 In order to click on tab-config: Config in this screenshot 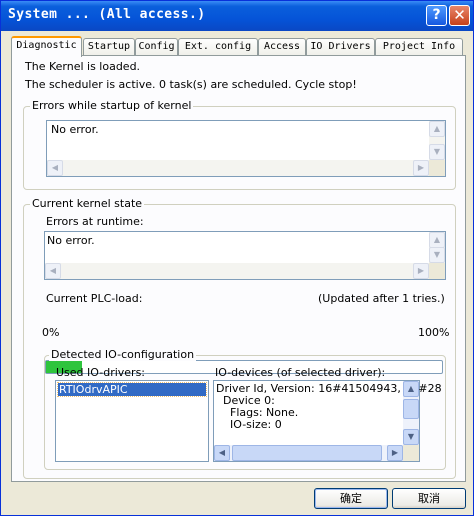, I will do `click(156, 46)`.